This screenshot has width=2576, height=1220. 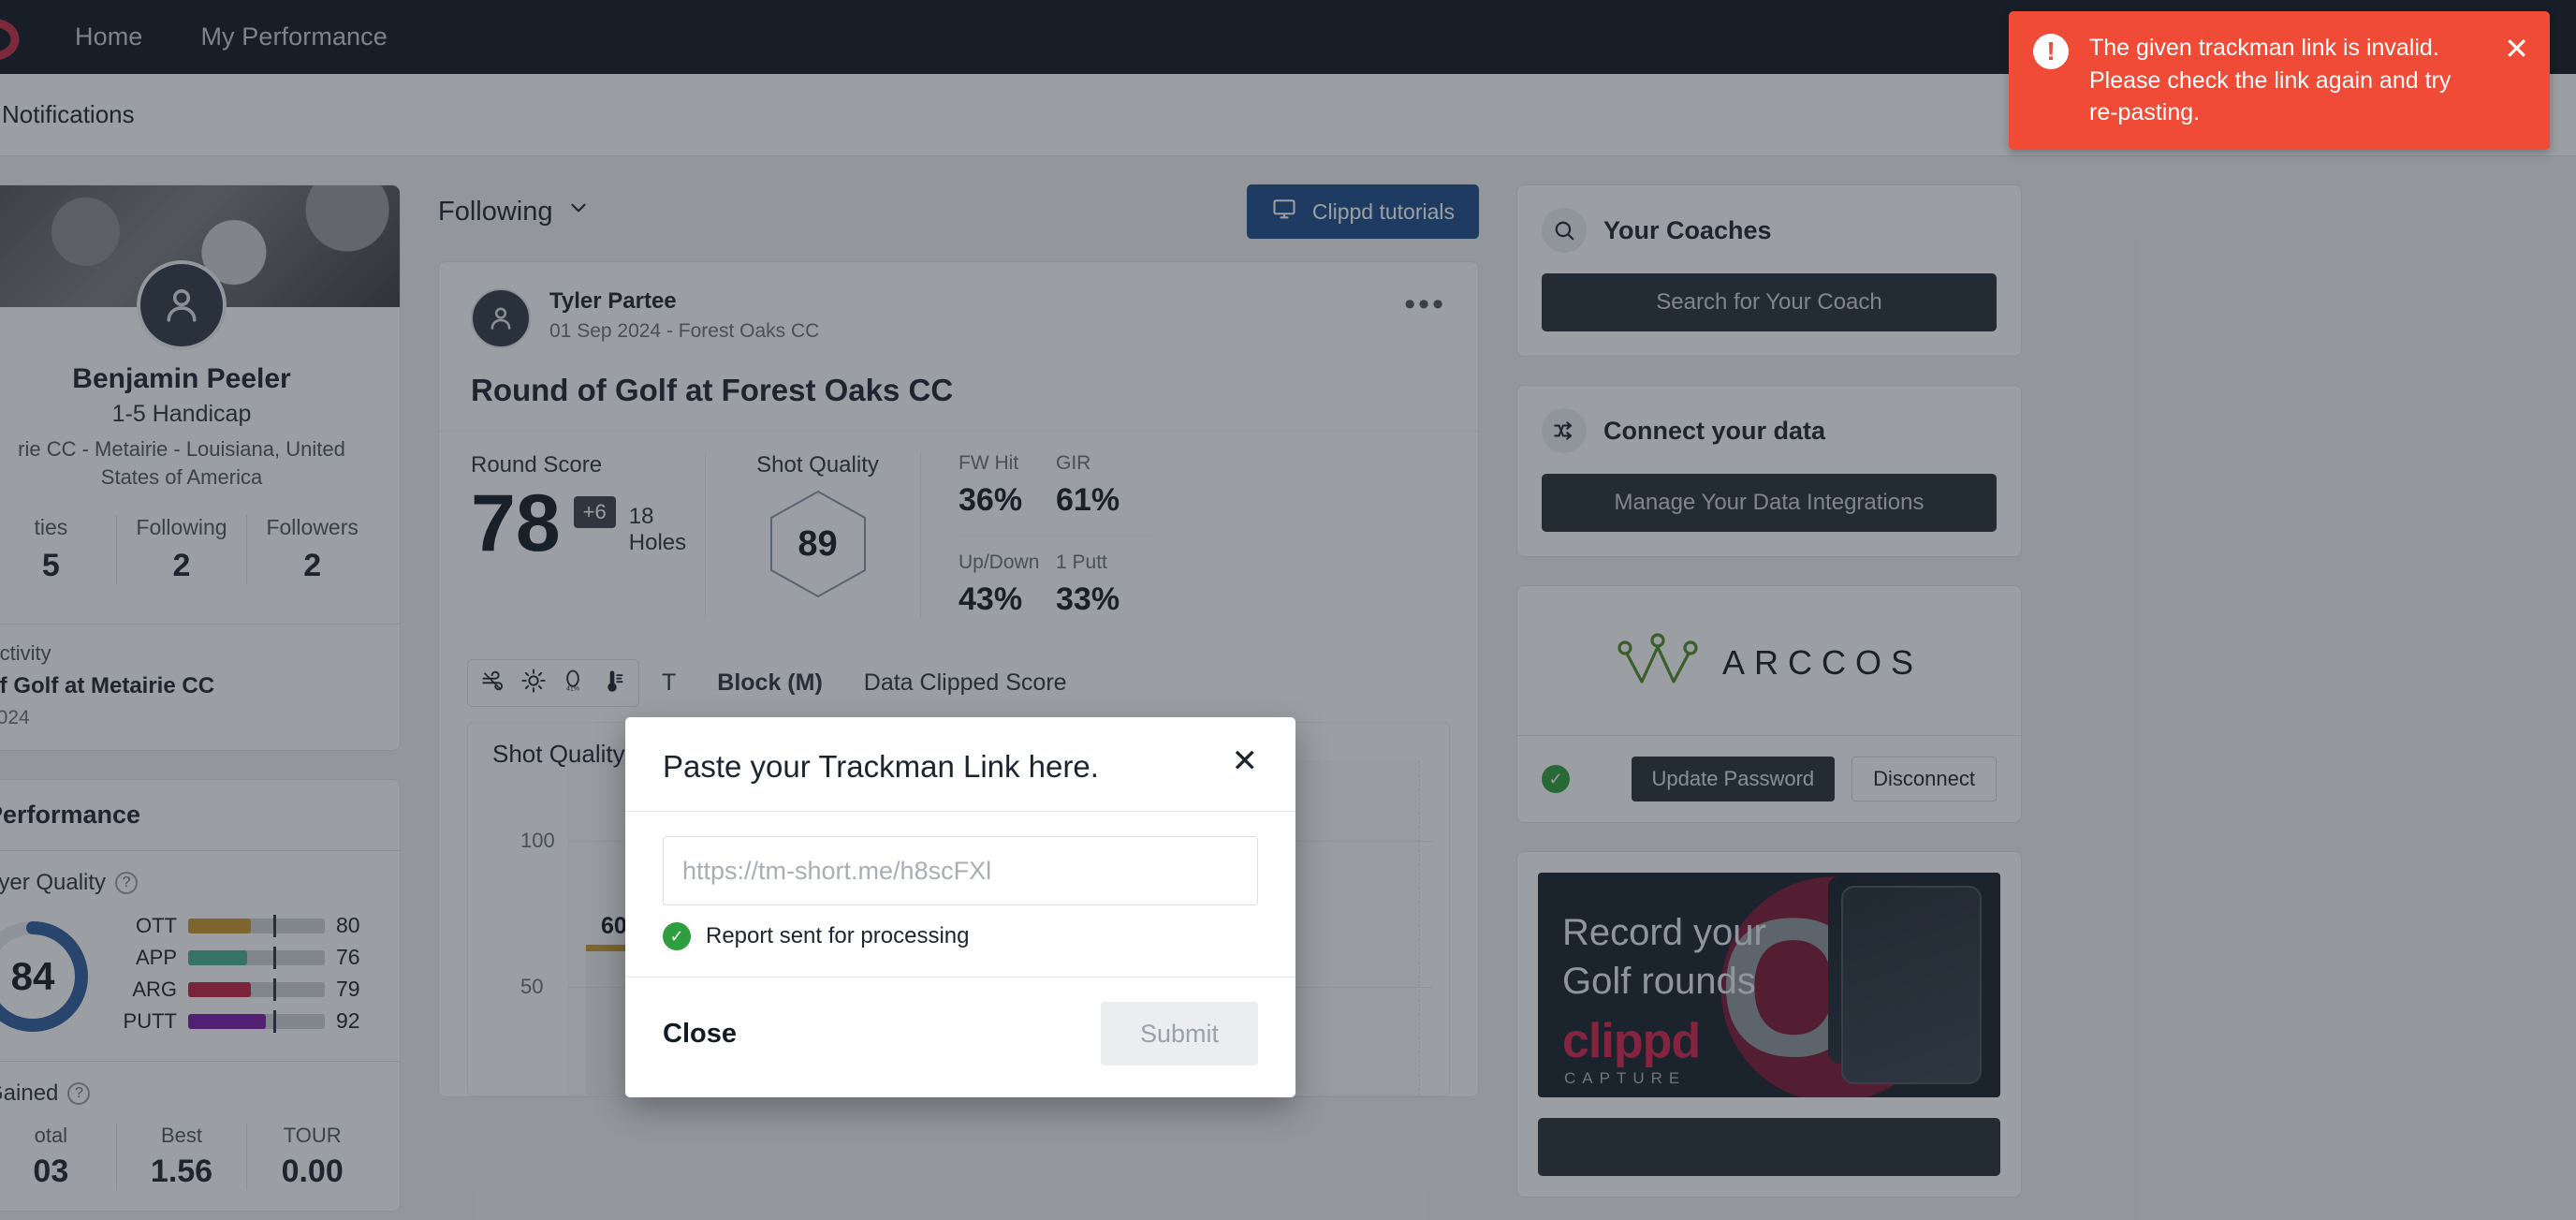 What do you see at coordinates (961, 870) in the screenshot?
I see `trackman-link-input` at bounding box center [961, 870].